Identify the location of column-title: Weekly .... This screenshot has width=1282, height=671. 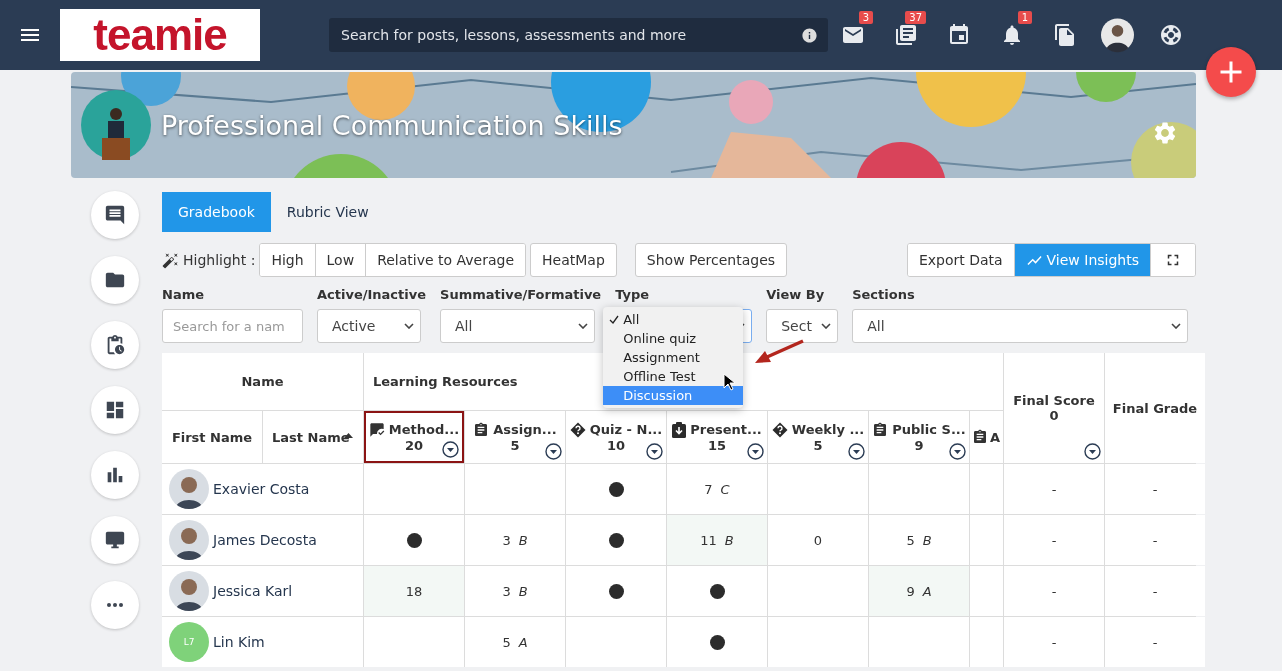
(828, 429).